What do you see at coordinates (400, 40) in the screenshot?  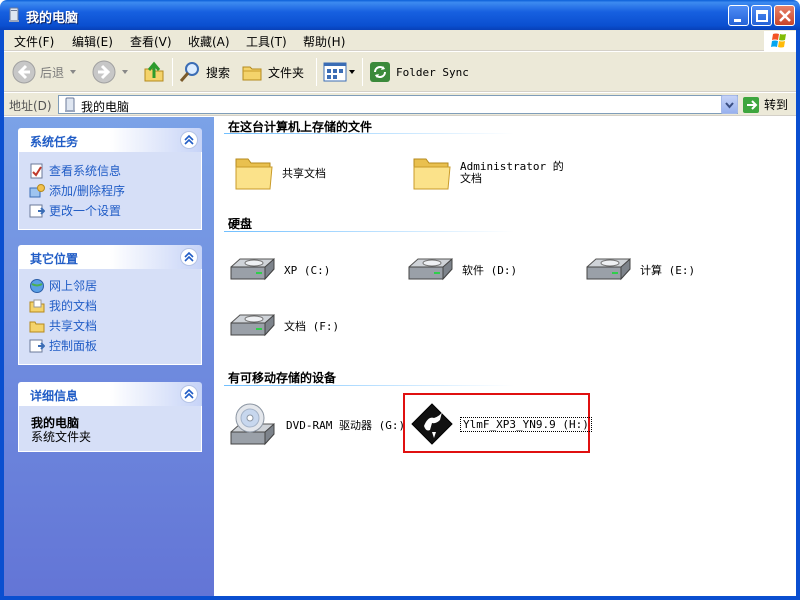 I see `menu-bar: 文件(F) 编辑(E) 查看(V) 收藏(A) 工具(T) 帮助(H)` at bounding box center [400, 40].